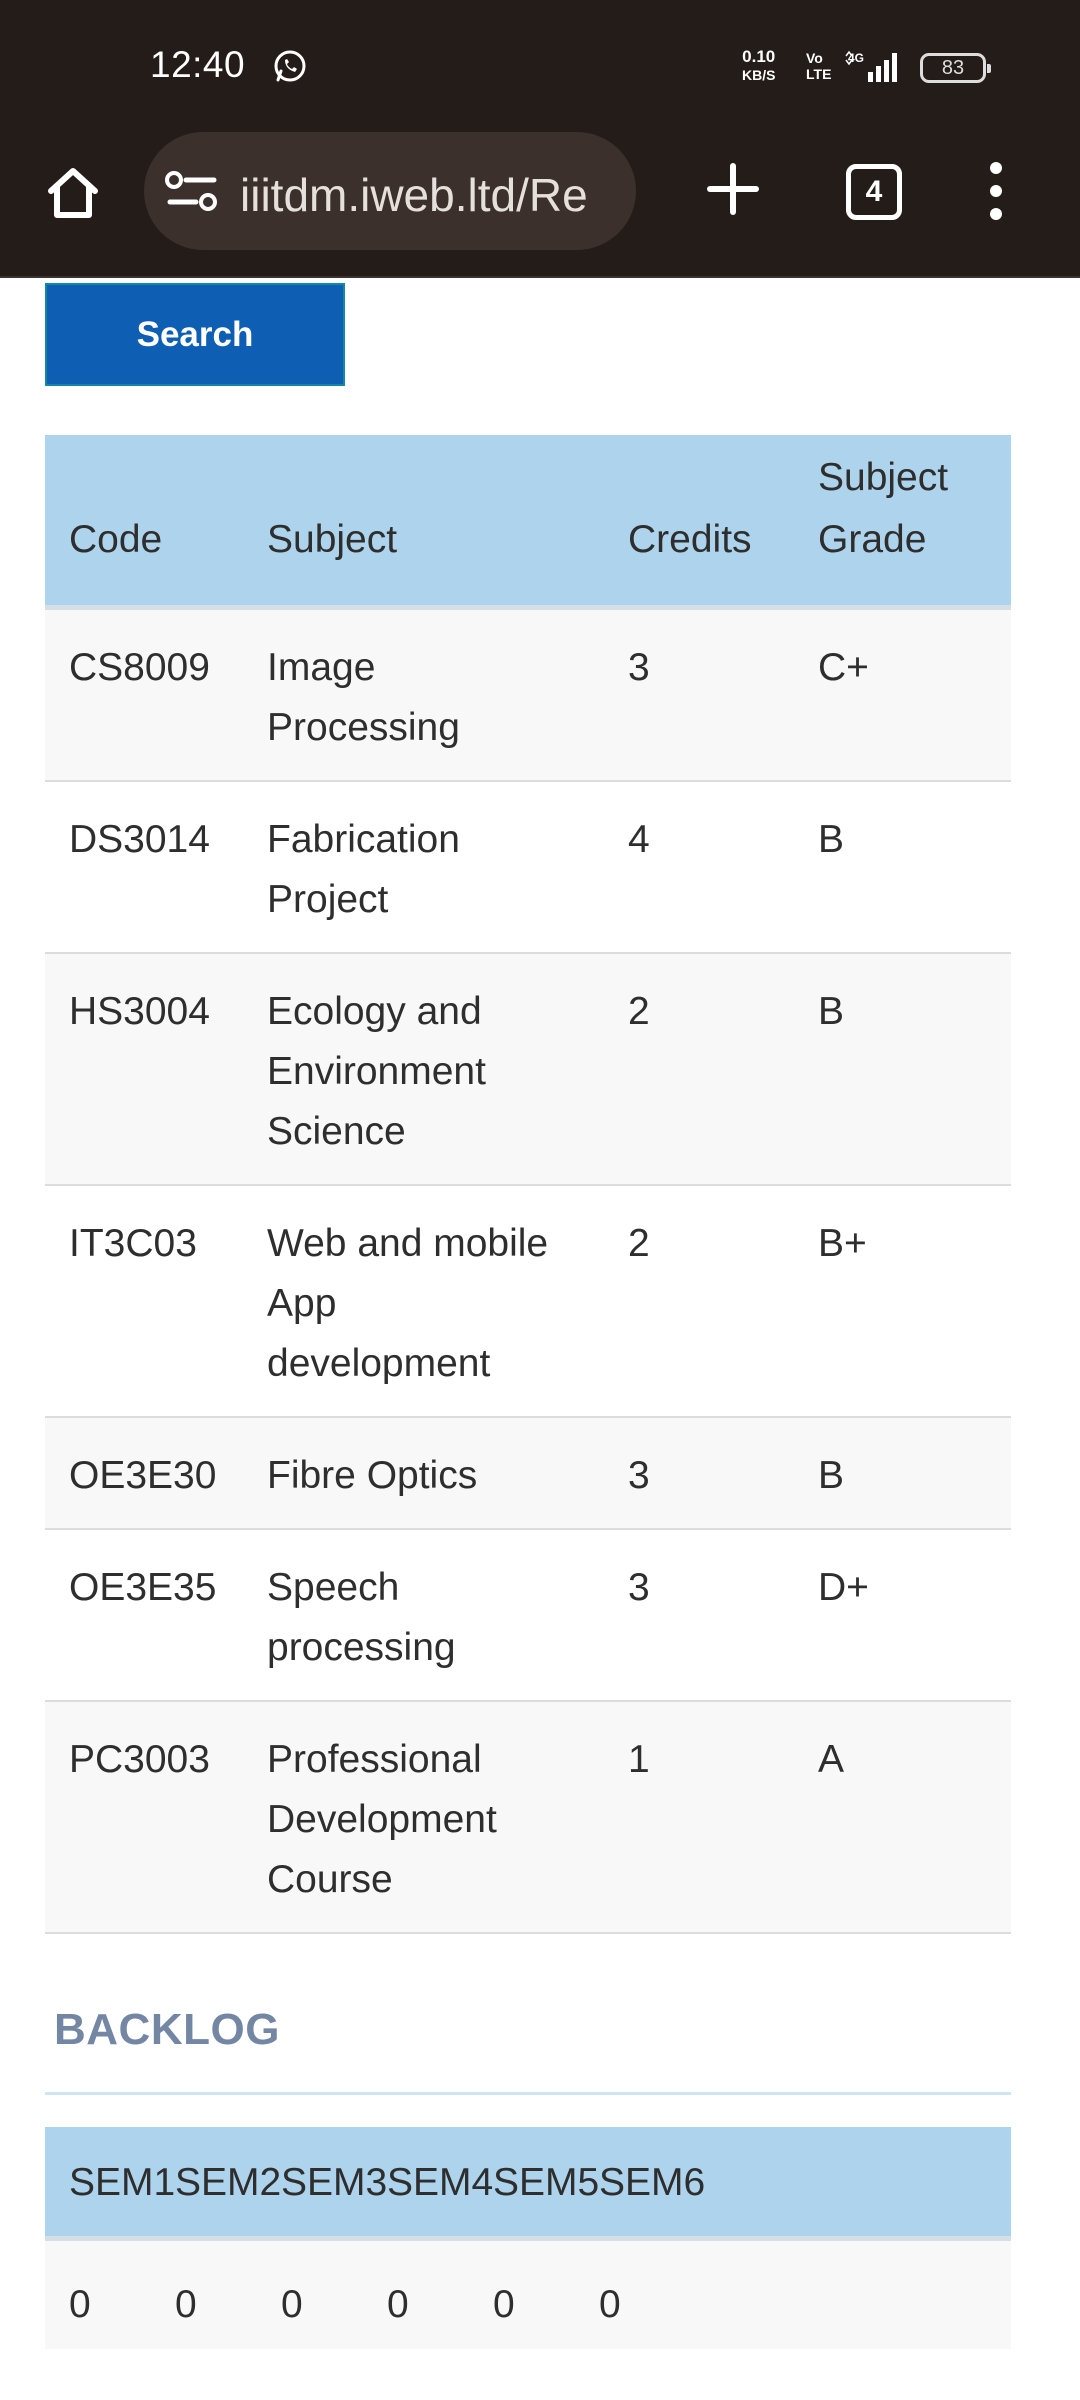  What do you see at coordinates (143, 1475) in the screenshot?
I see `subject-code-cell: OE3E30` at bounding box center [143, 1475].